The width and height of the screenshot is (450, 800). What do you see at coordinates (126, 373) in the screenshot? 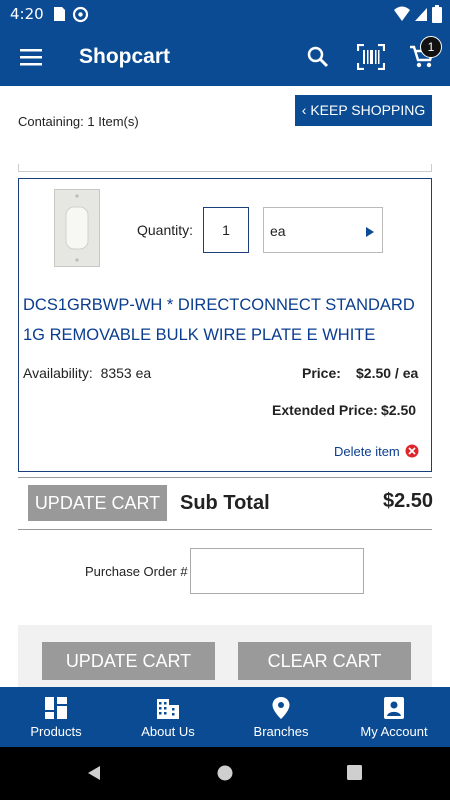
I see `availability-value: 8353 ea` at bounding box center [126, 373].